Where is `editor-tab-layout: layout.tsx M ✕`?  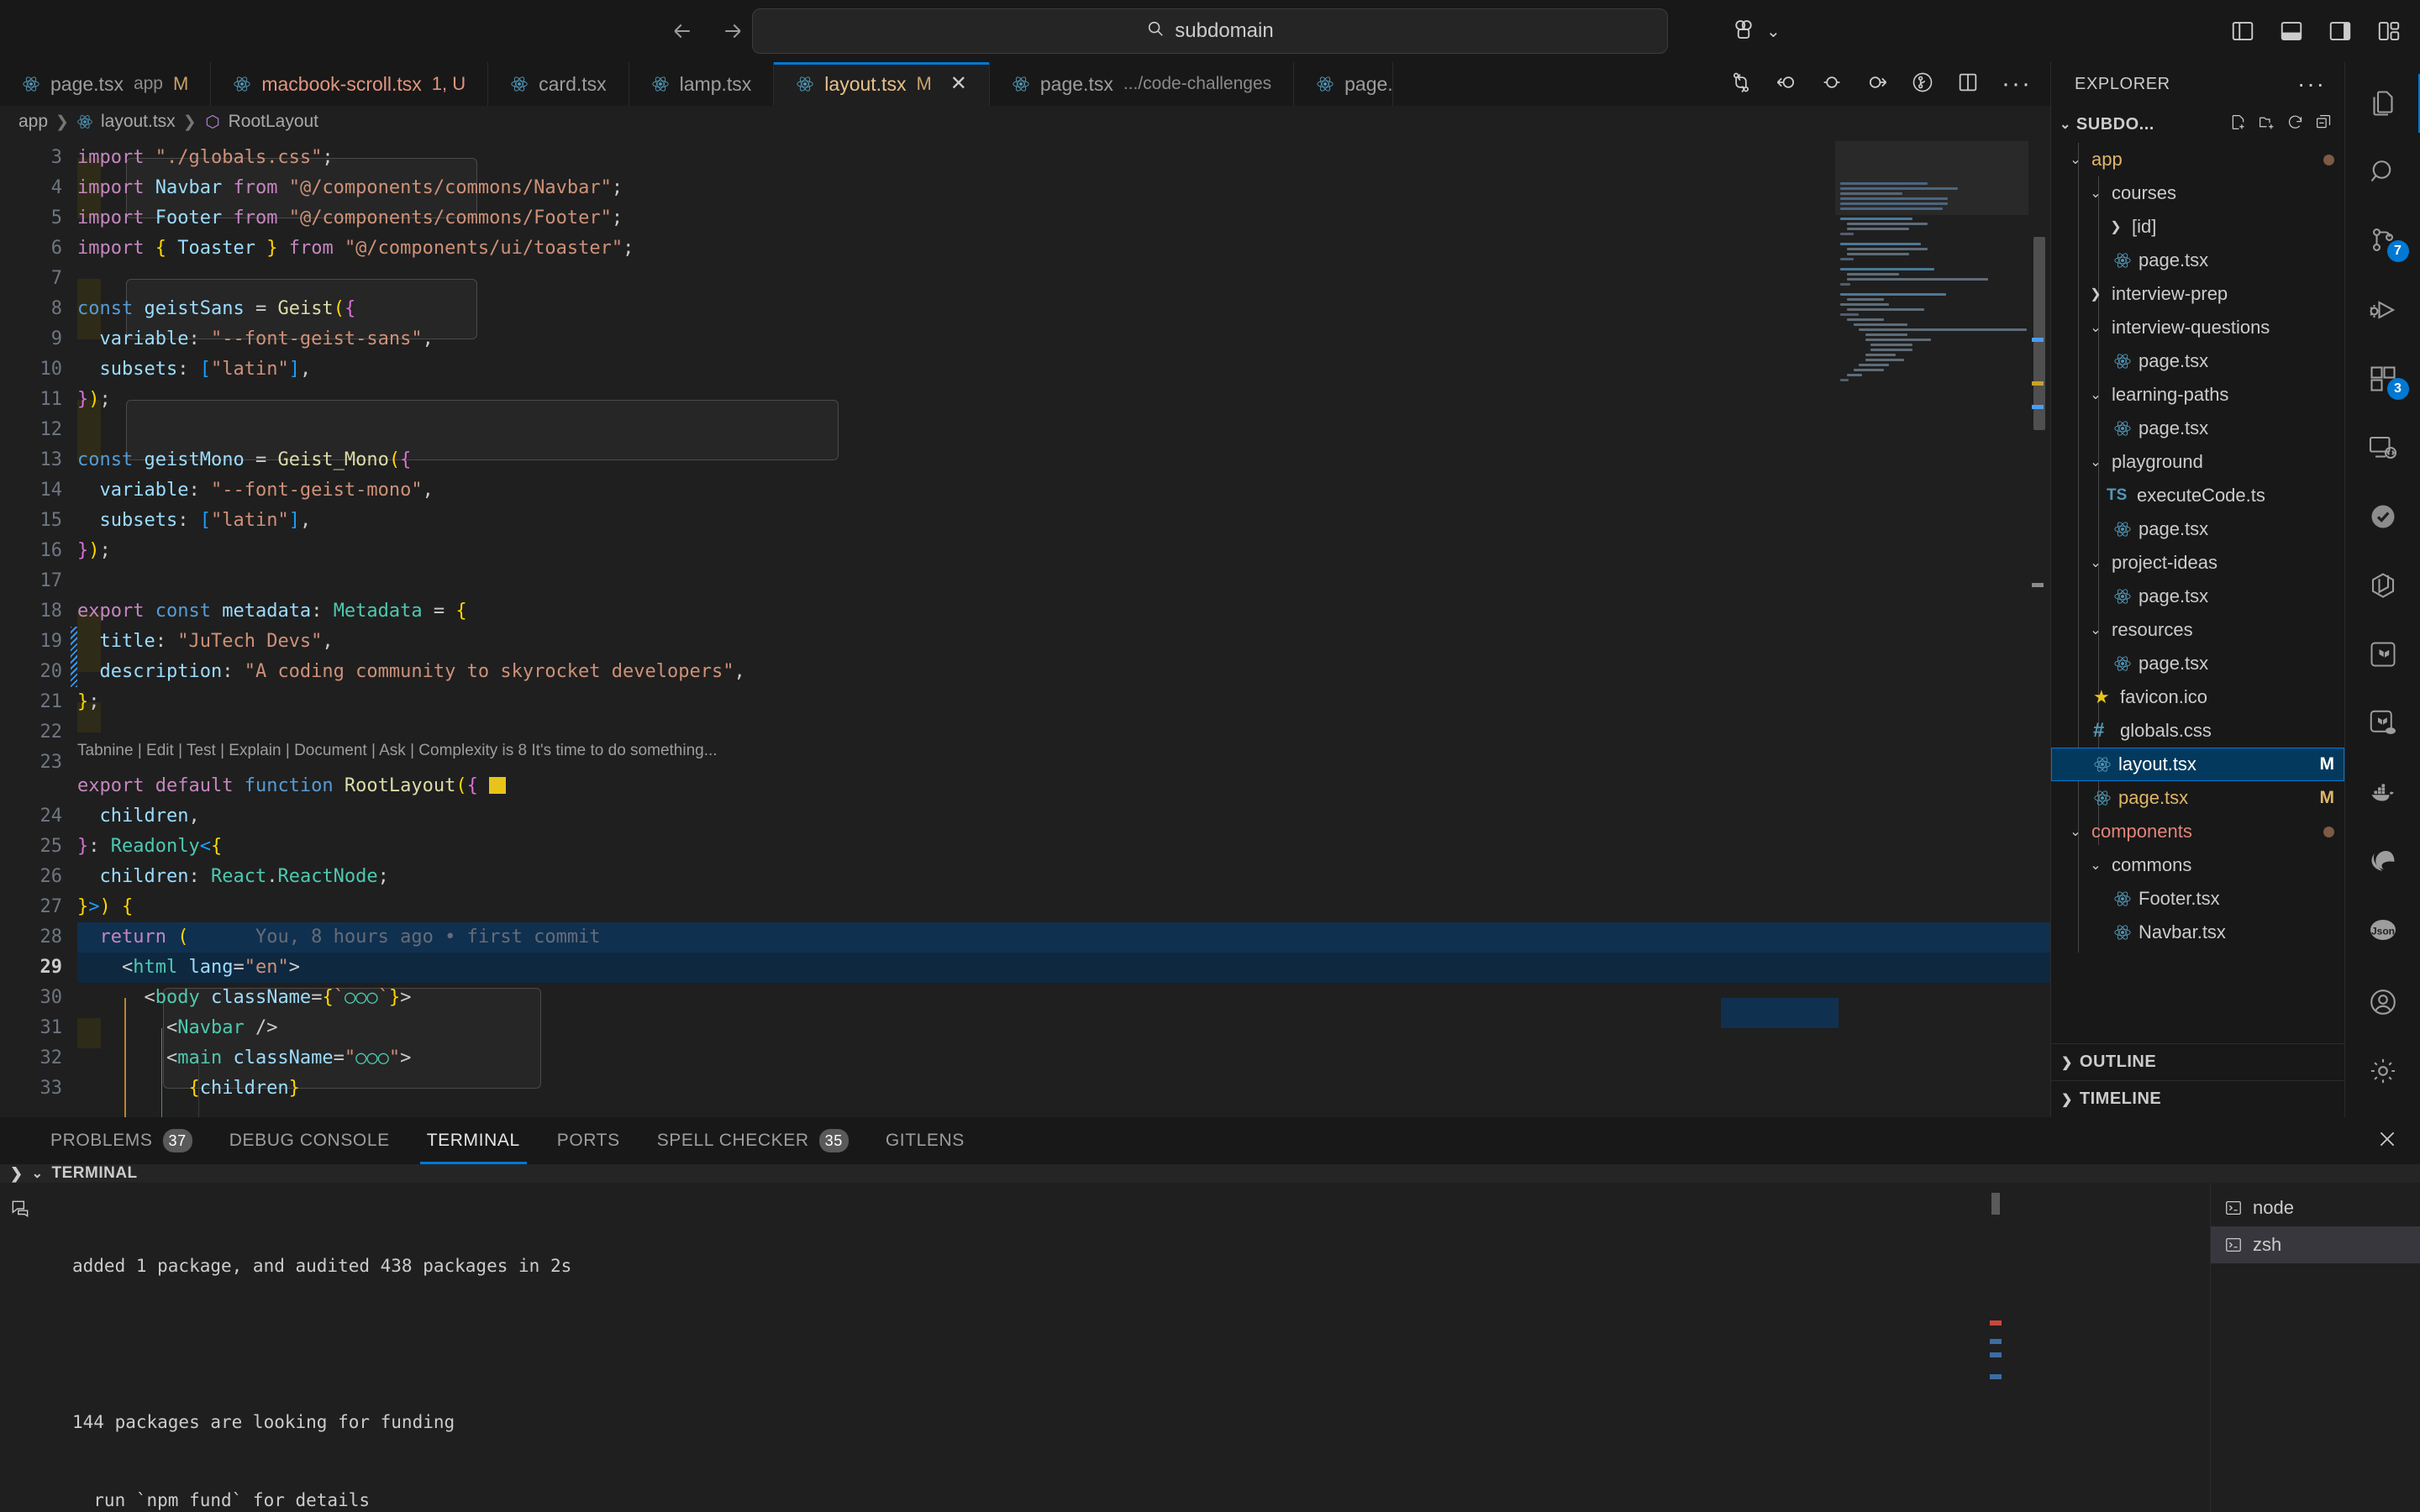 editor-tab-layout: layout.tsx M ✕ is located at coordinates (882, 84).